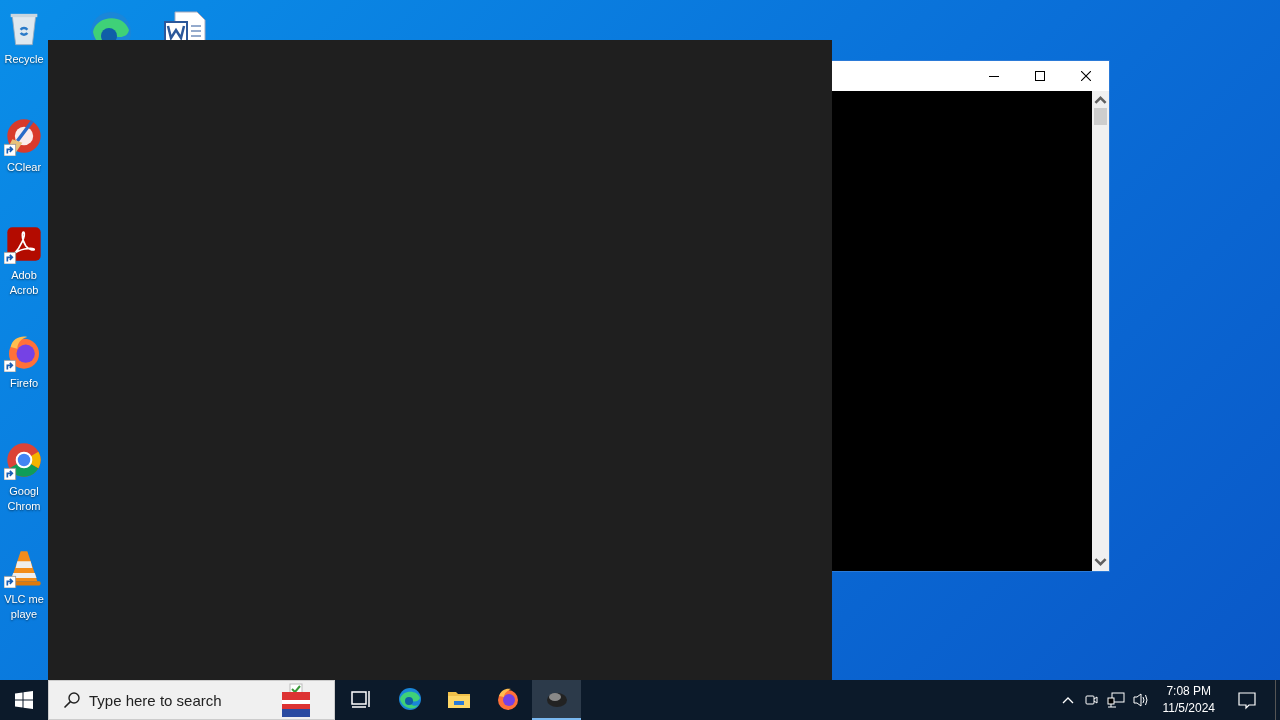  What do you see at coordinates (24, 59) in the screenshot?
I see `icon-label: Recycle` at bounding box center [24, 59].